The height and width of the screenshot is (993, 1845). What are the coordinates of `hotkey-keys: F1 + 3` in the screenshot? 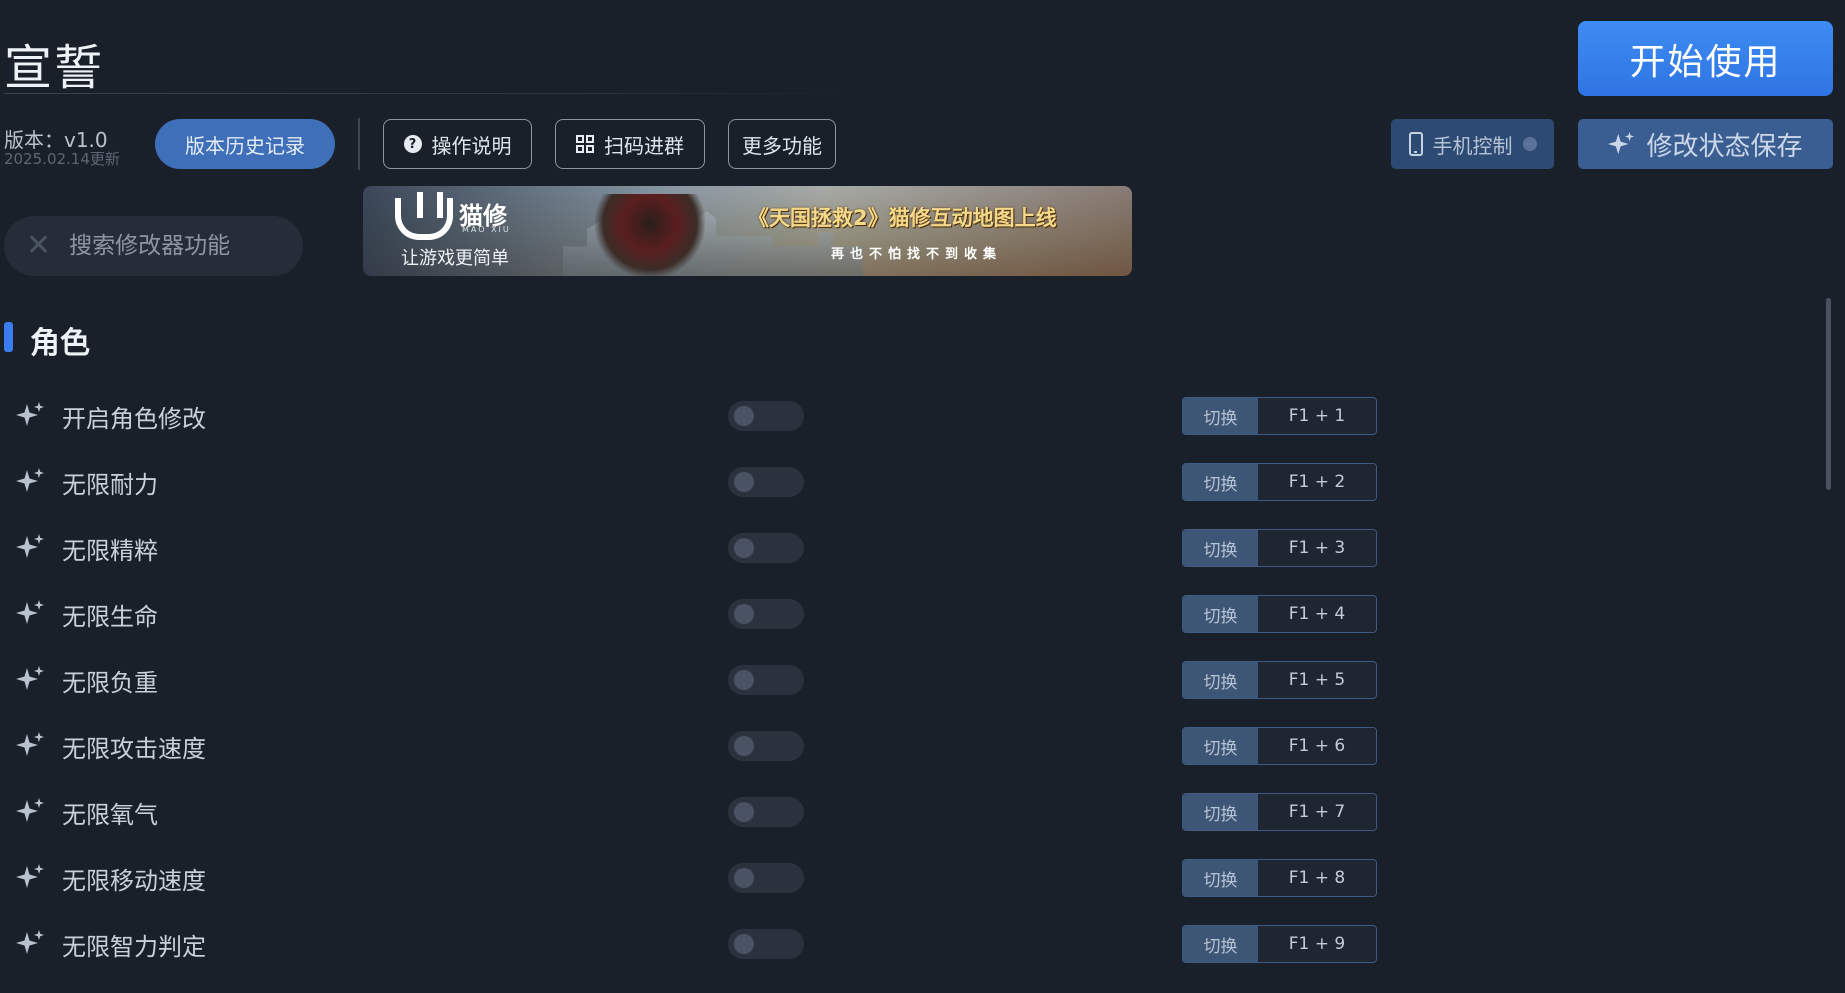 It's located at (1317, 548).